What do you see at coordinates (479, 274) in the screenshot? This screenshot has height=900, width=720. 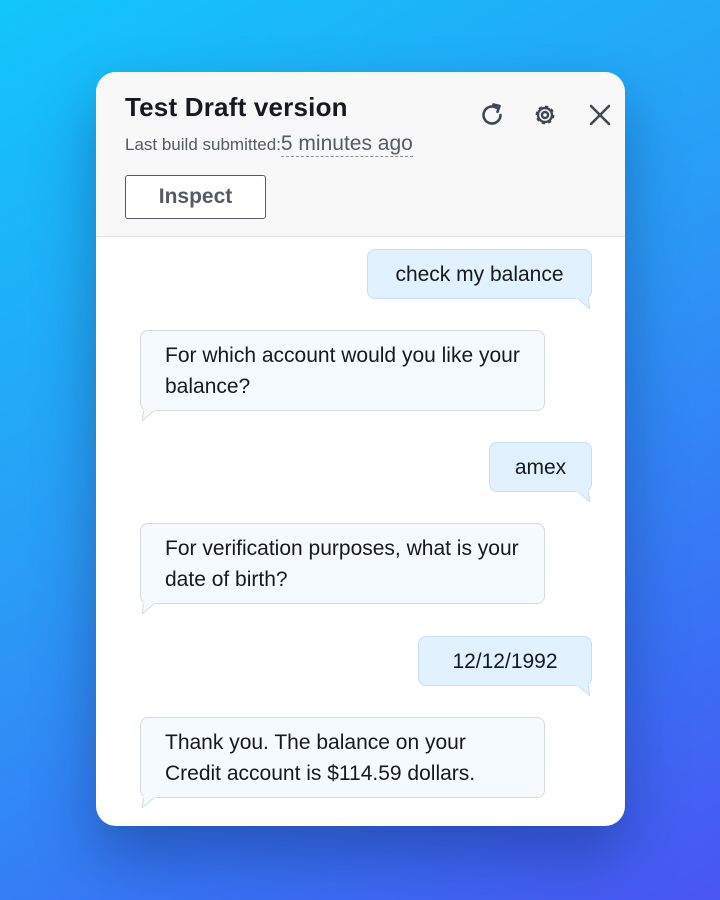 I see `user-message: check my balance` at bounding box center [479, 274].